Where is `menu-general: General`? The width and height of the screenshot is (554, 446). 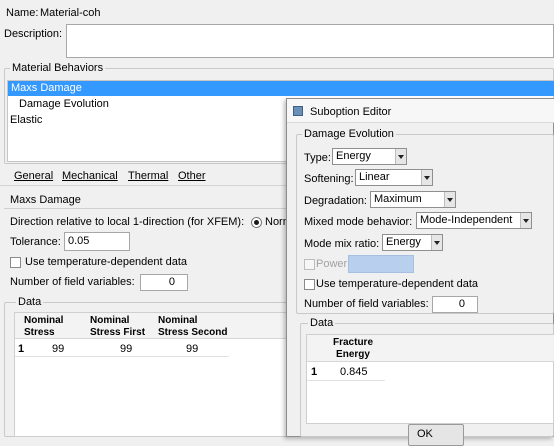 menu-general: General is located at coordinates (33, 176).